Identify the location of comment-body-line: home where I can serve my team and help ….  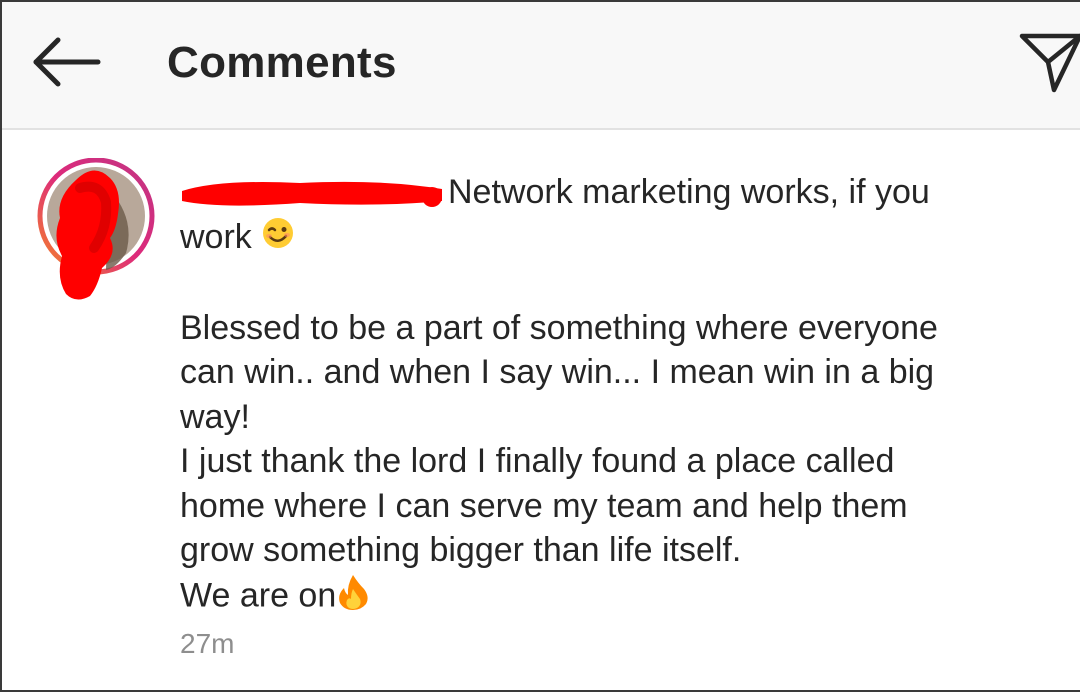
(544, 505).